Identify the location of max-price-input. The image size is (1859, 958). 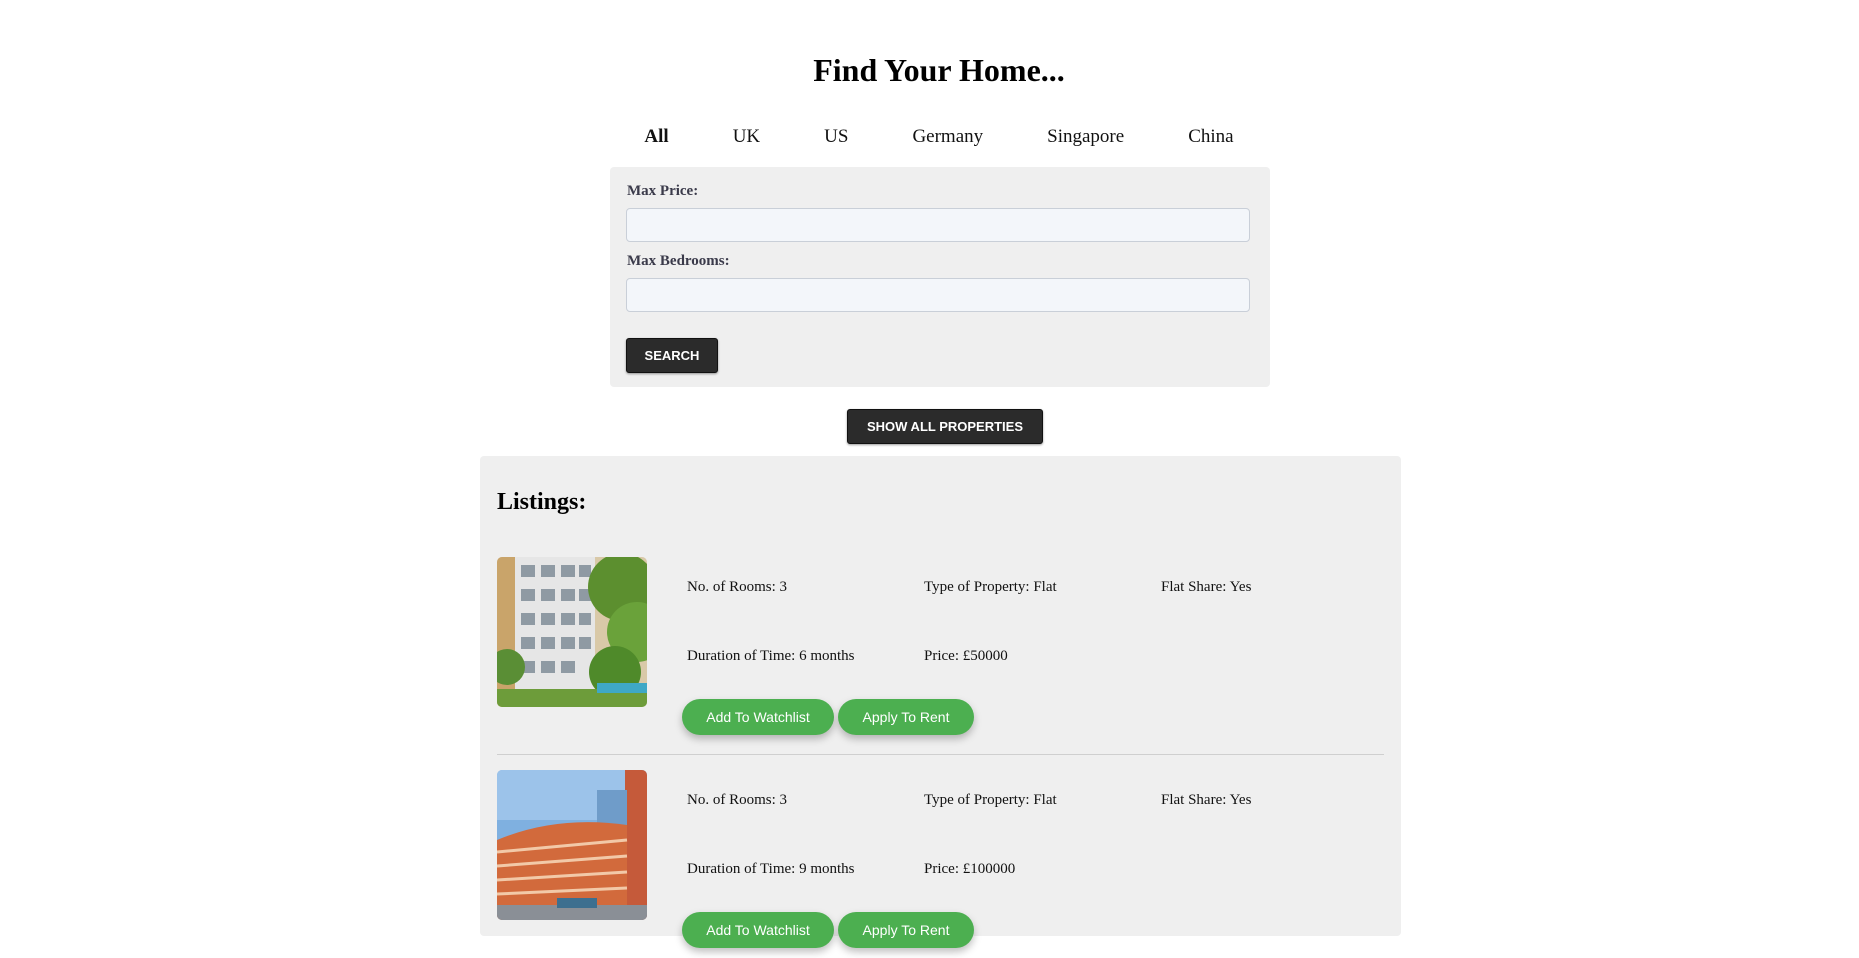
(938, 225).